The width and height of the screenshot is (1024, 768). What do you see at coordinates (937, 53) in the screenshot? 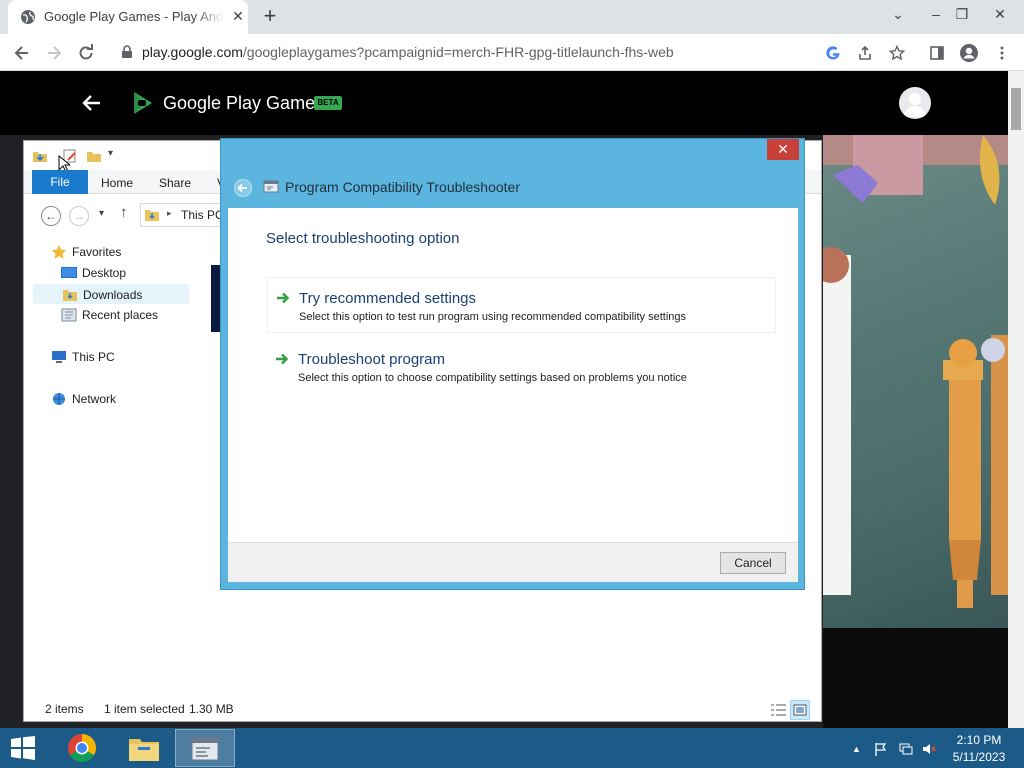
I see `side-panel-button` at bounding box center [937, 53].